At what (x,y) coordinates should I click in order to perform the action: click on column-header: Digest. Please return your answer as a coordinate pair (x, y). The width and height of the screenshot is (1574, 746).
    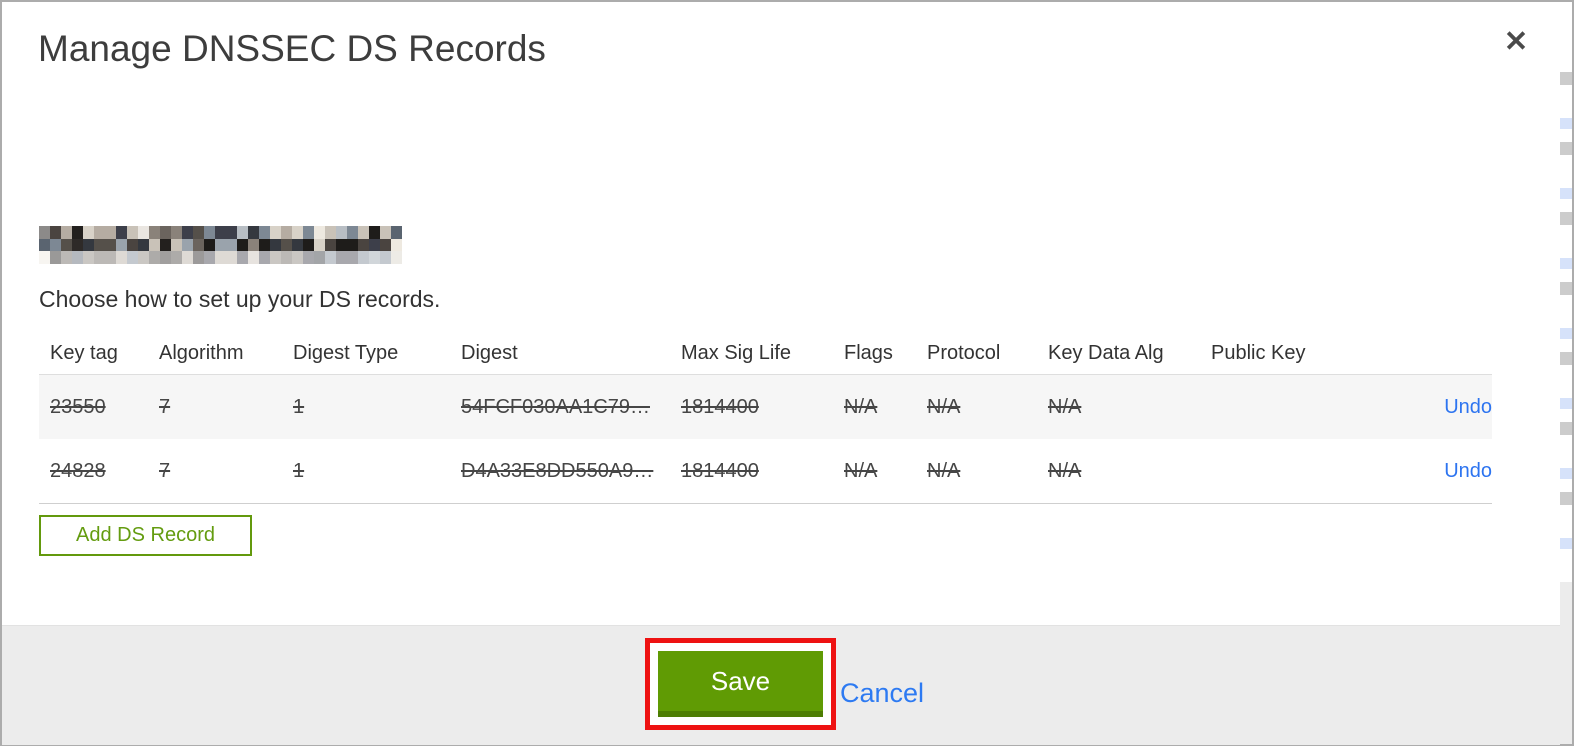
    Looking at the image, I should click on (489, 352).